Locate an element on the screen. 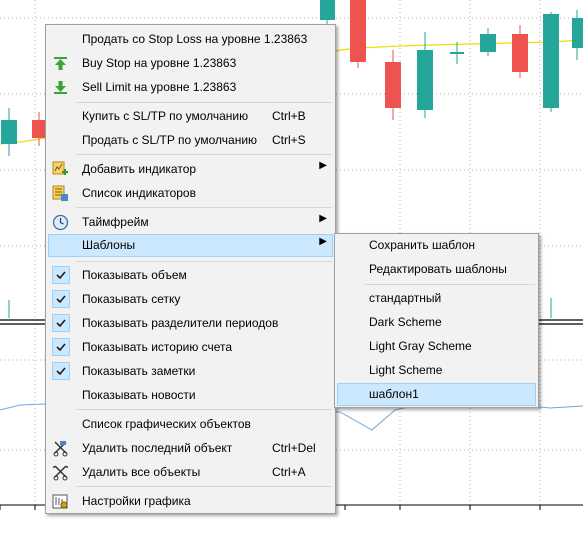 The image size is (583, 553). menu-item-sell-stop-loss: Продать со Stop Loss на уровне 1.23863 is located at coordinates (190, 39).